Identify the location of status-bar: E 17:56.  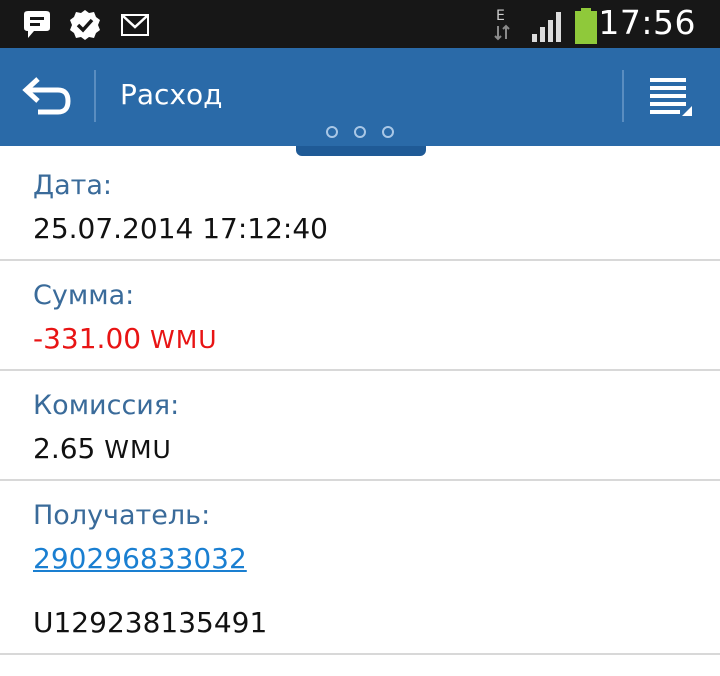
(360, 24).